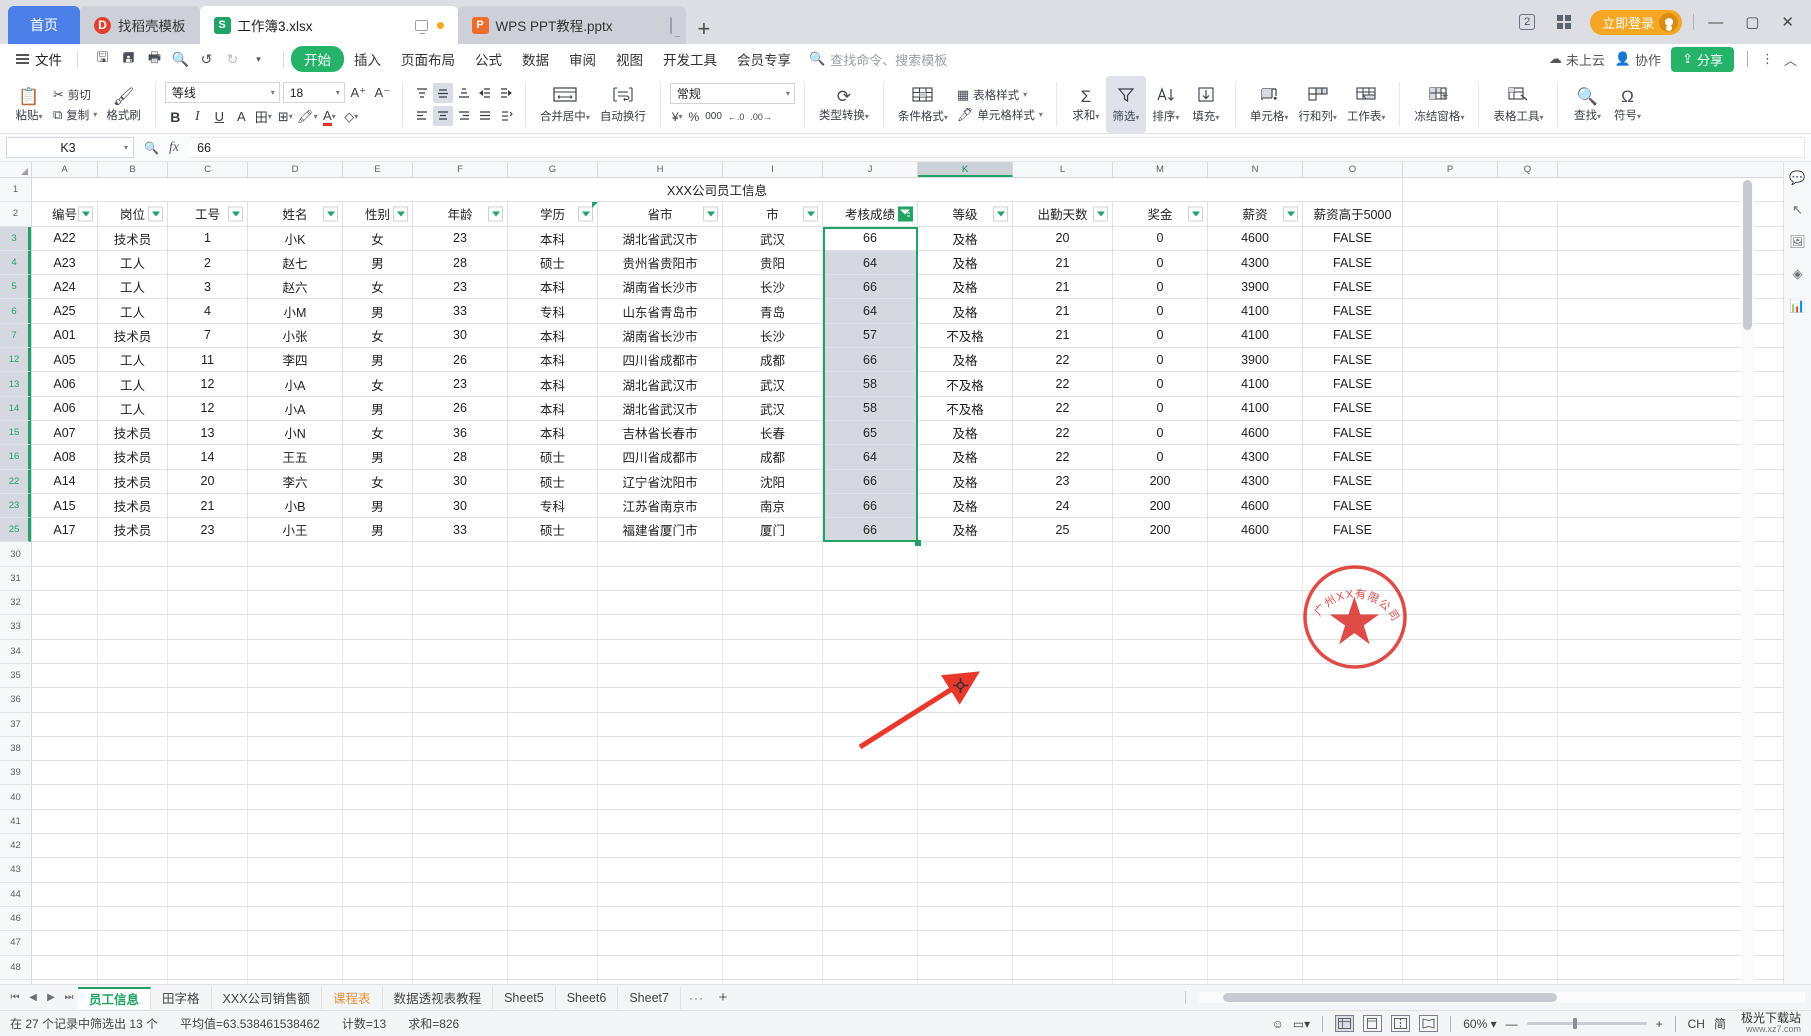 The image size is (1811, 1036). I want to click on grid-cell: 4100, so click(1255, 311).